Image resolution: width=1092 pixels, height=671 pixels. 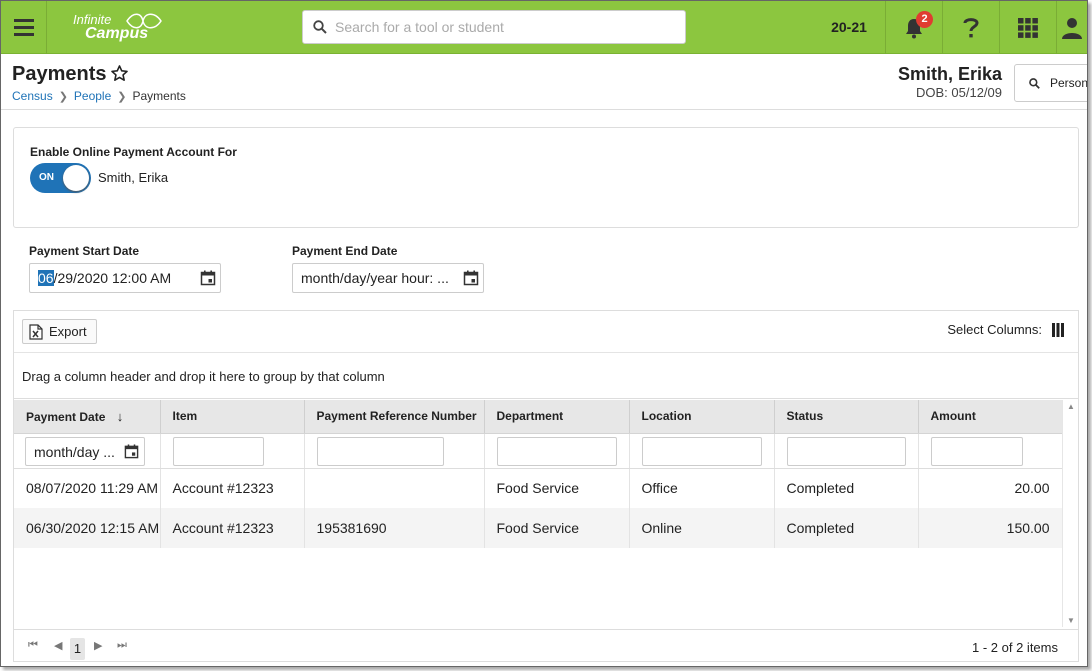 I want to click on breadcrumb-current: Payments, so click(x=159, y=96).